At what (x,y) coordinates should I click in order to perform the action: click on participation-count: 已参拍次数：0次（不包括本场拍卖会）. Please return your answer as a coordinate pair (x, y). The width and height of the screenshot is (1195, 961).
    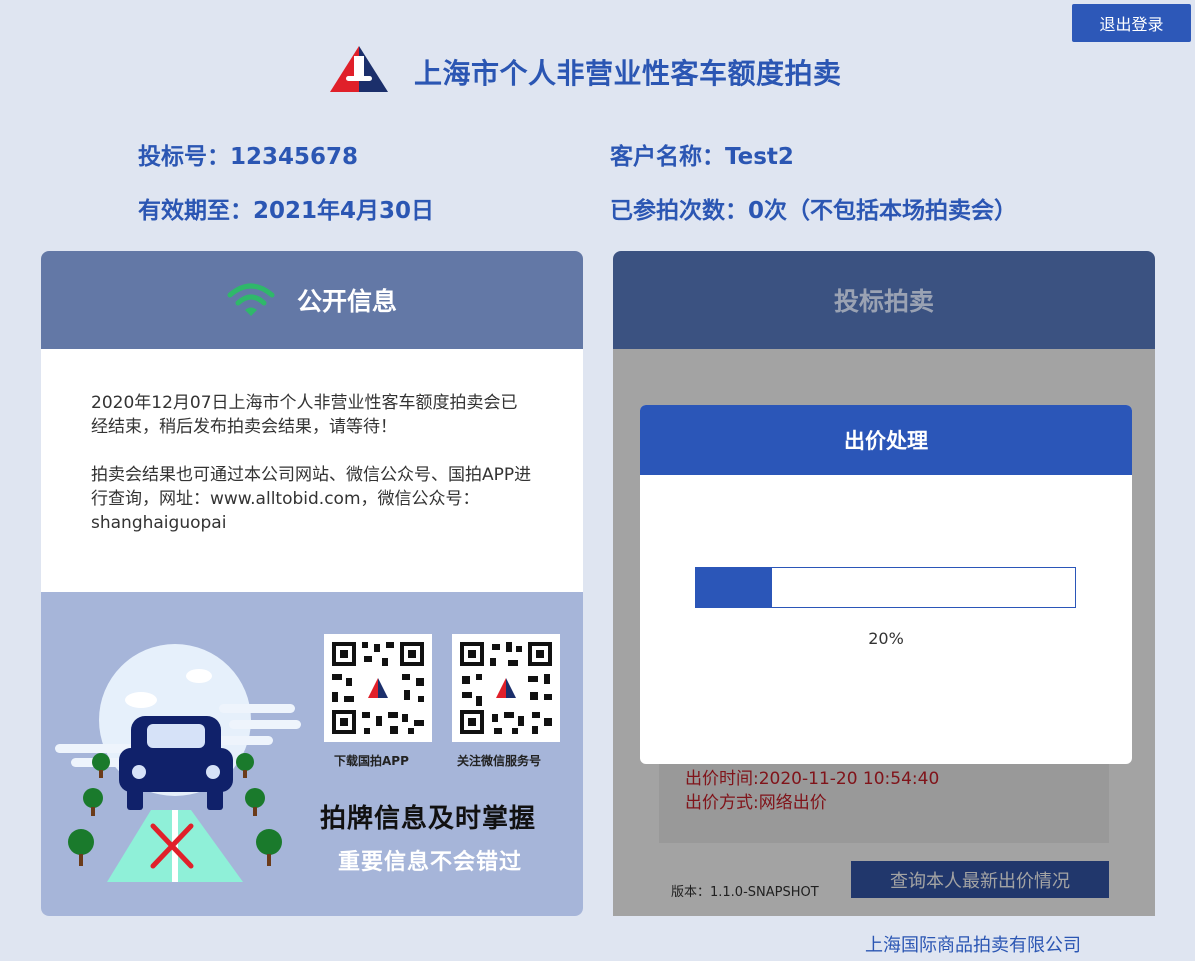
    Looking at the image, I should click on (814, 211).